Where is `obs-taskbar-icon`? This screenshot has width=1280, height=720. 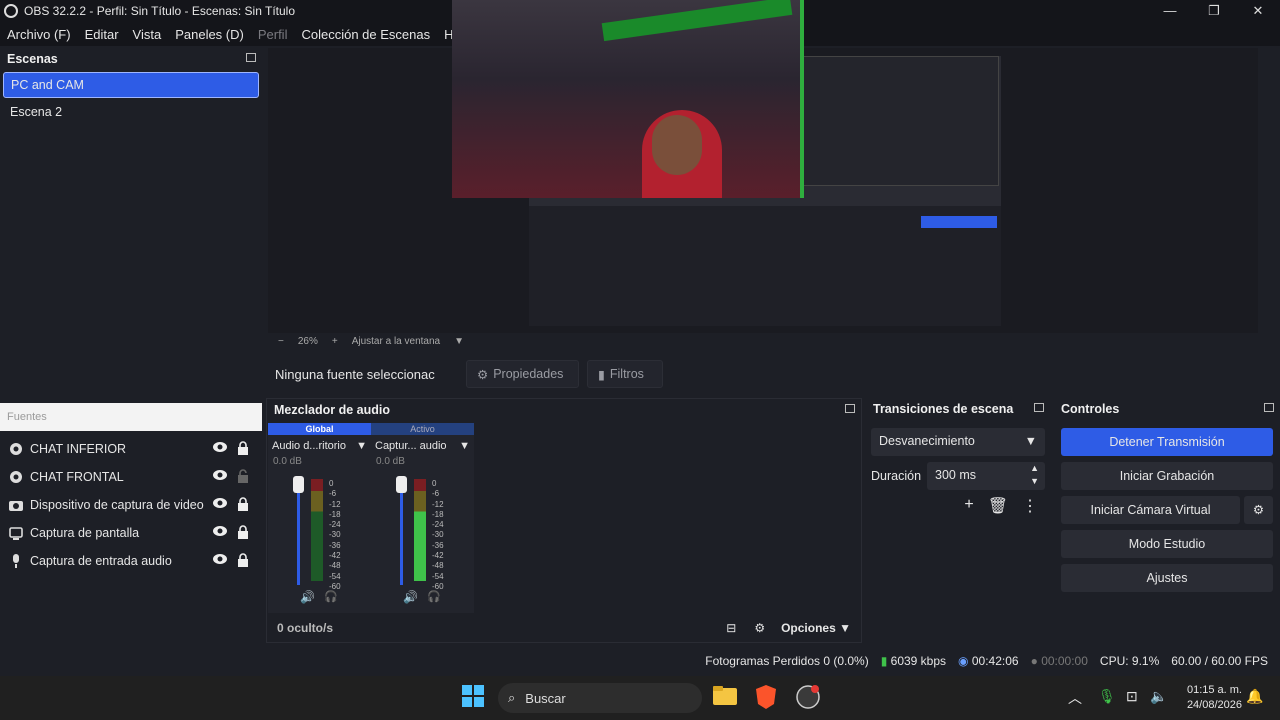 obs-taskbar-icon is located at coordinates (808, 697).